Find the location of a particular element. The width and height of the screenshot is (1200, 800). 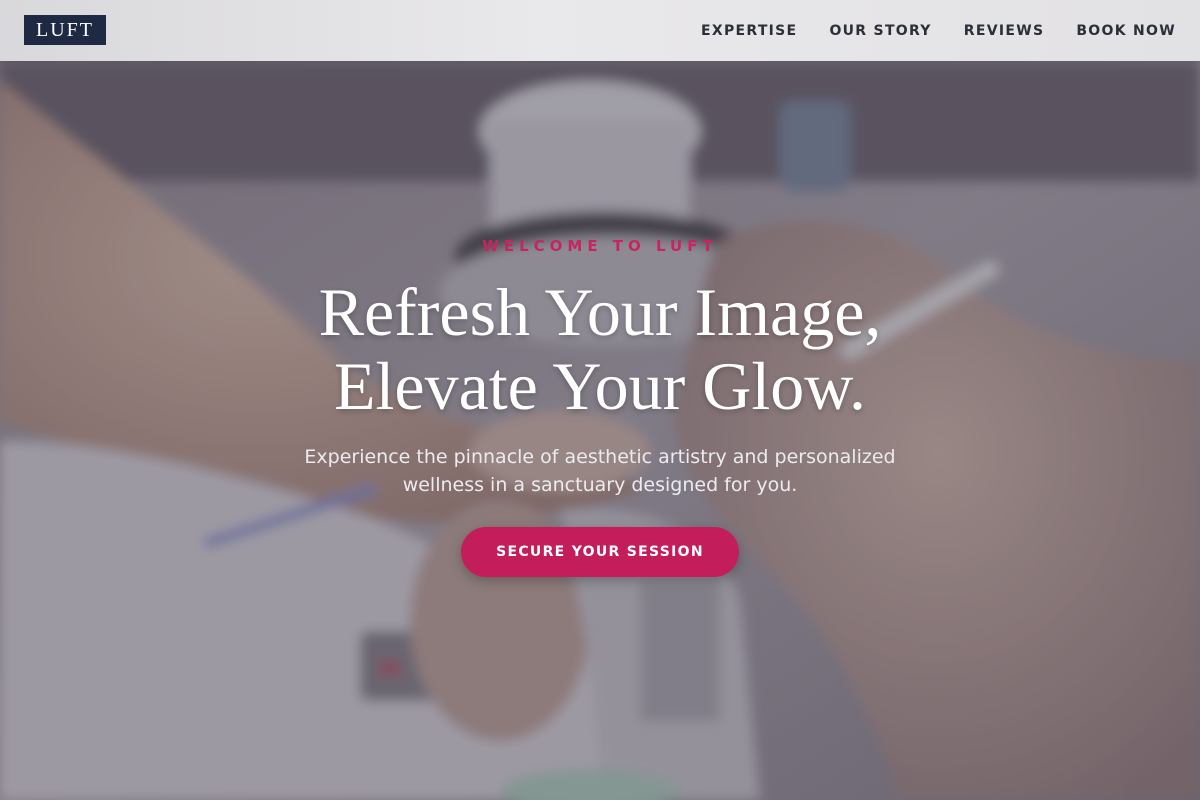

hero-eyebrow: WELCOME TO LUFT is located at coordinates (600, 246).